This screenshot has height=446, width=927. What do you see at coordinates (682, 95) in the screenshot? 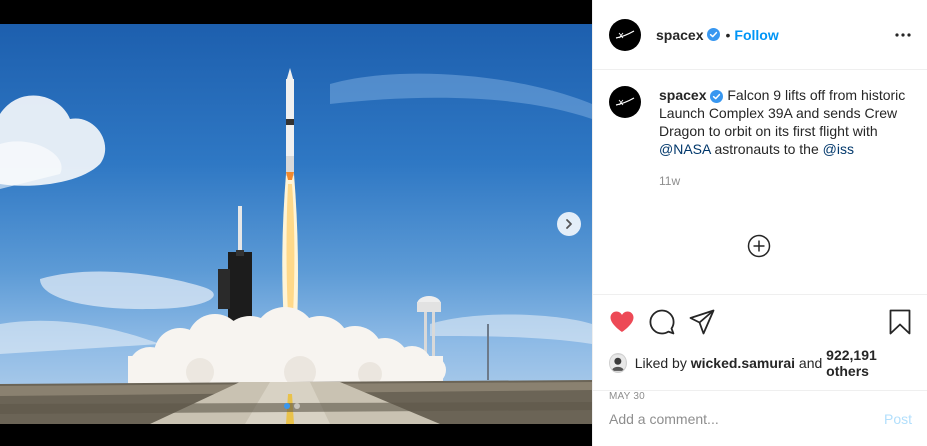
I see `caption-username: spacex` at bounding box center [682, 95].